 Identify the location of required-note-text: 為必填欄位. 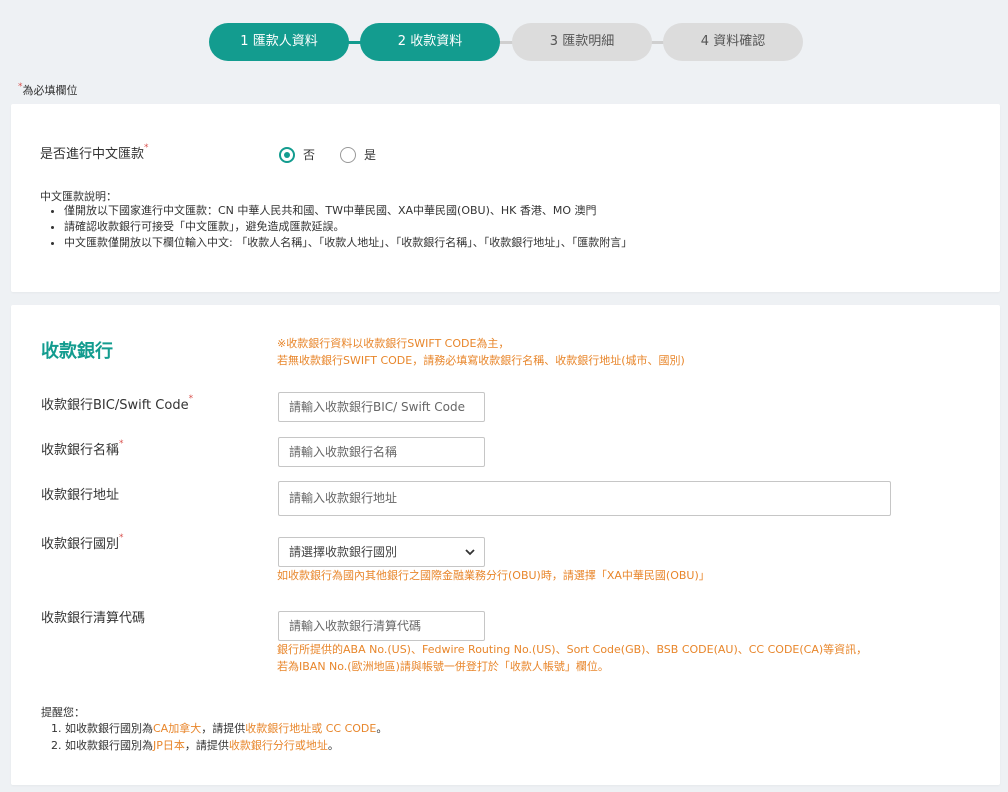
(50, 90).